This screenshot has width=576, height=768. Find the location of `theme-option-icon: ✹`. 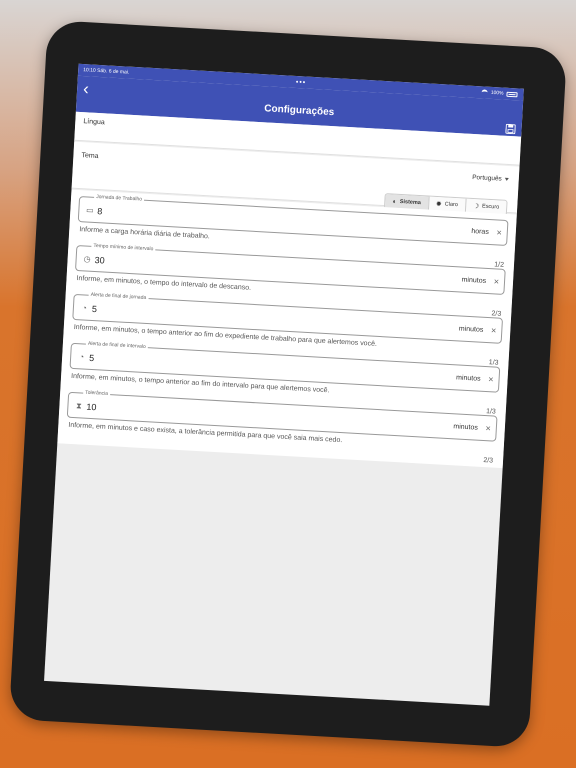

theme-option-icon: ✹ is located at coordinates (438, 204).